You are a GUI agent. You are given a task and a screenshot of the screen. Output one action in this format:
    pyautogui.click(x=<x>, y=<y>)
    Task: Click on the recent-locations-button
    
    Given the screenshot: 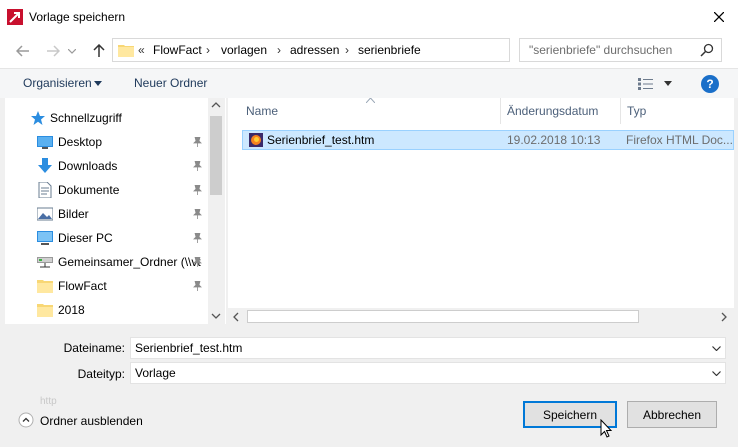 What is the action you would take?
    pyautogui.click(x=72, y=51)
    